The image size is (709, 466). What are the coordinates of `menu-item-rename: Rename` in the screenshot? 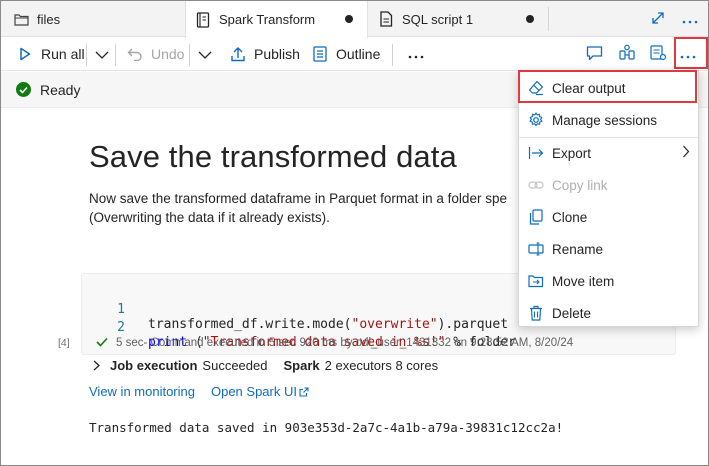 It's located at (608, 249).